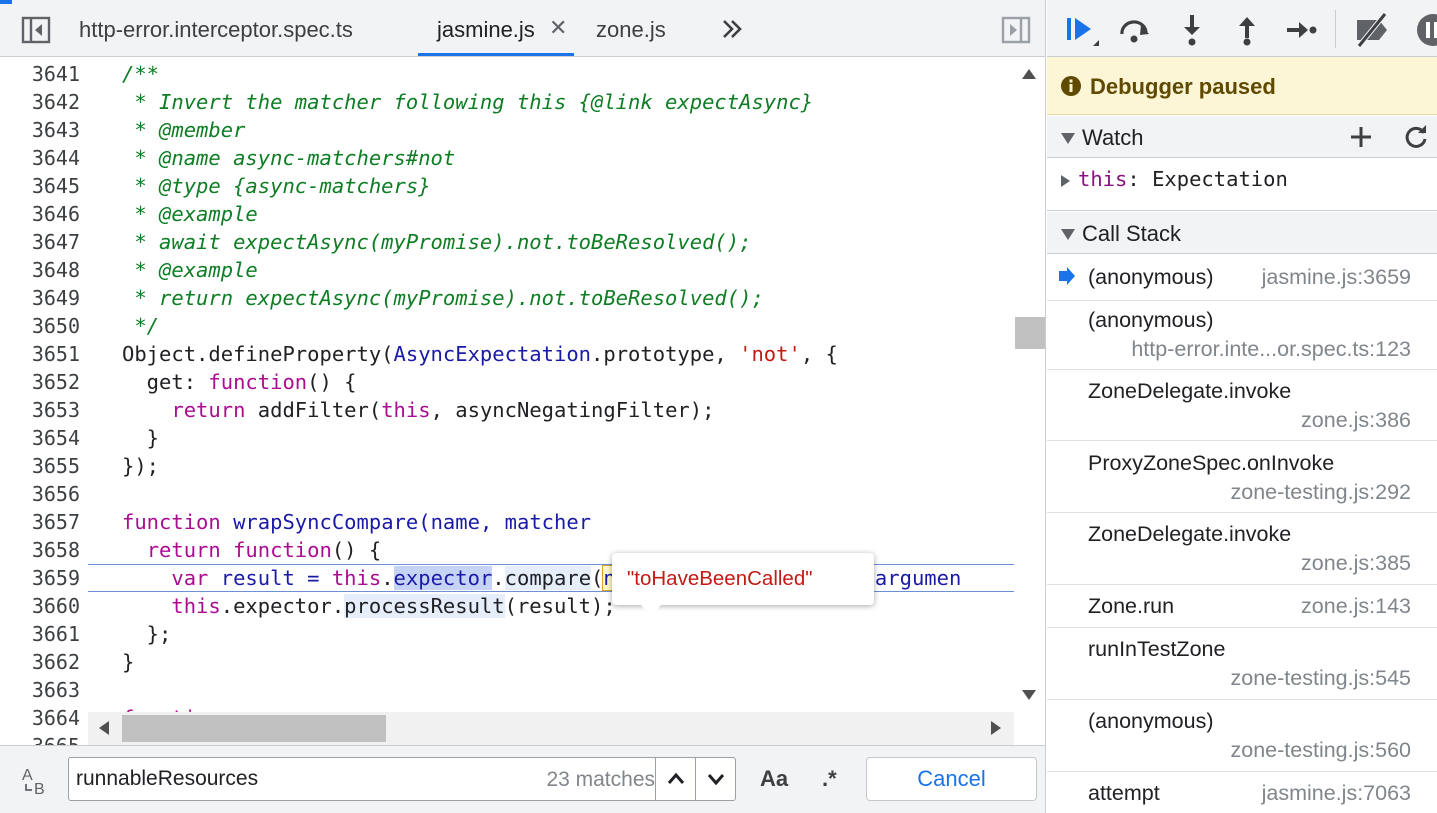  I want to click on call-frame-selected: (anonymous) jasmine.js:3659, so click(1242, 278).